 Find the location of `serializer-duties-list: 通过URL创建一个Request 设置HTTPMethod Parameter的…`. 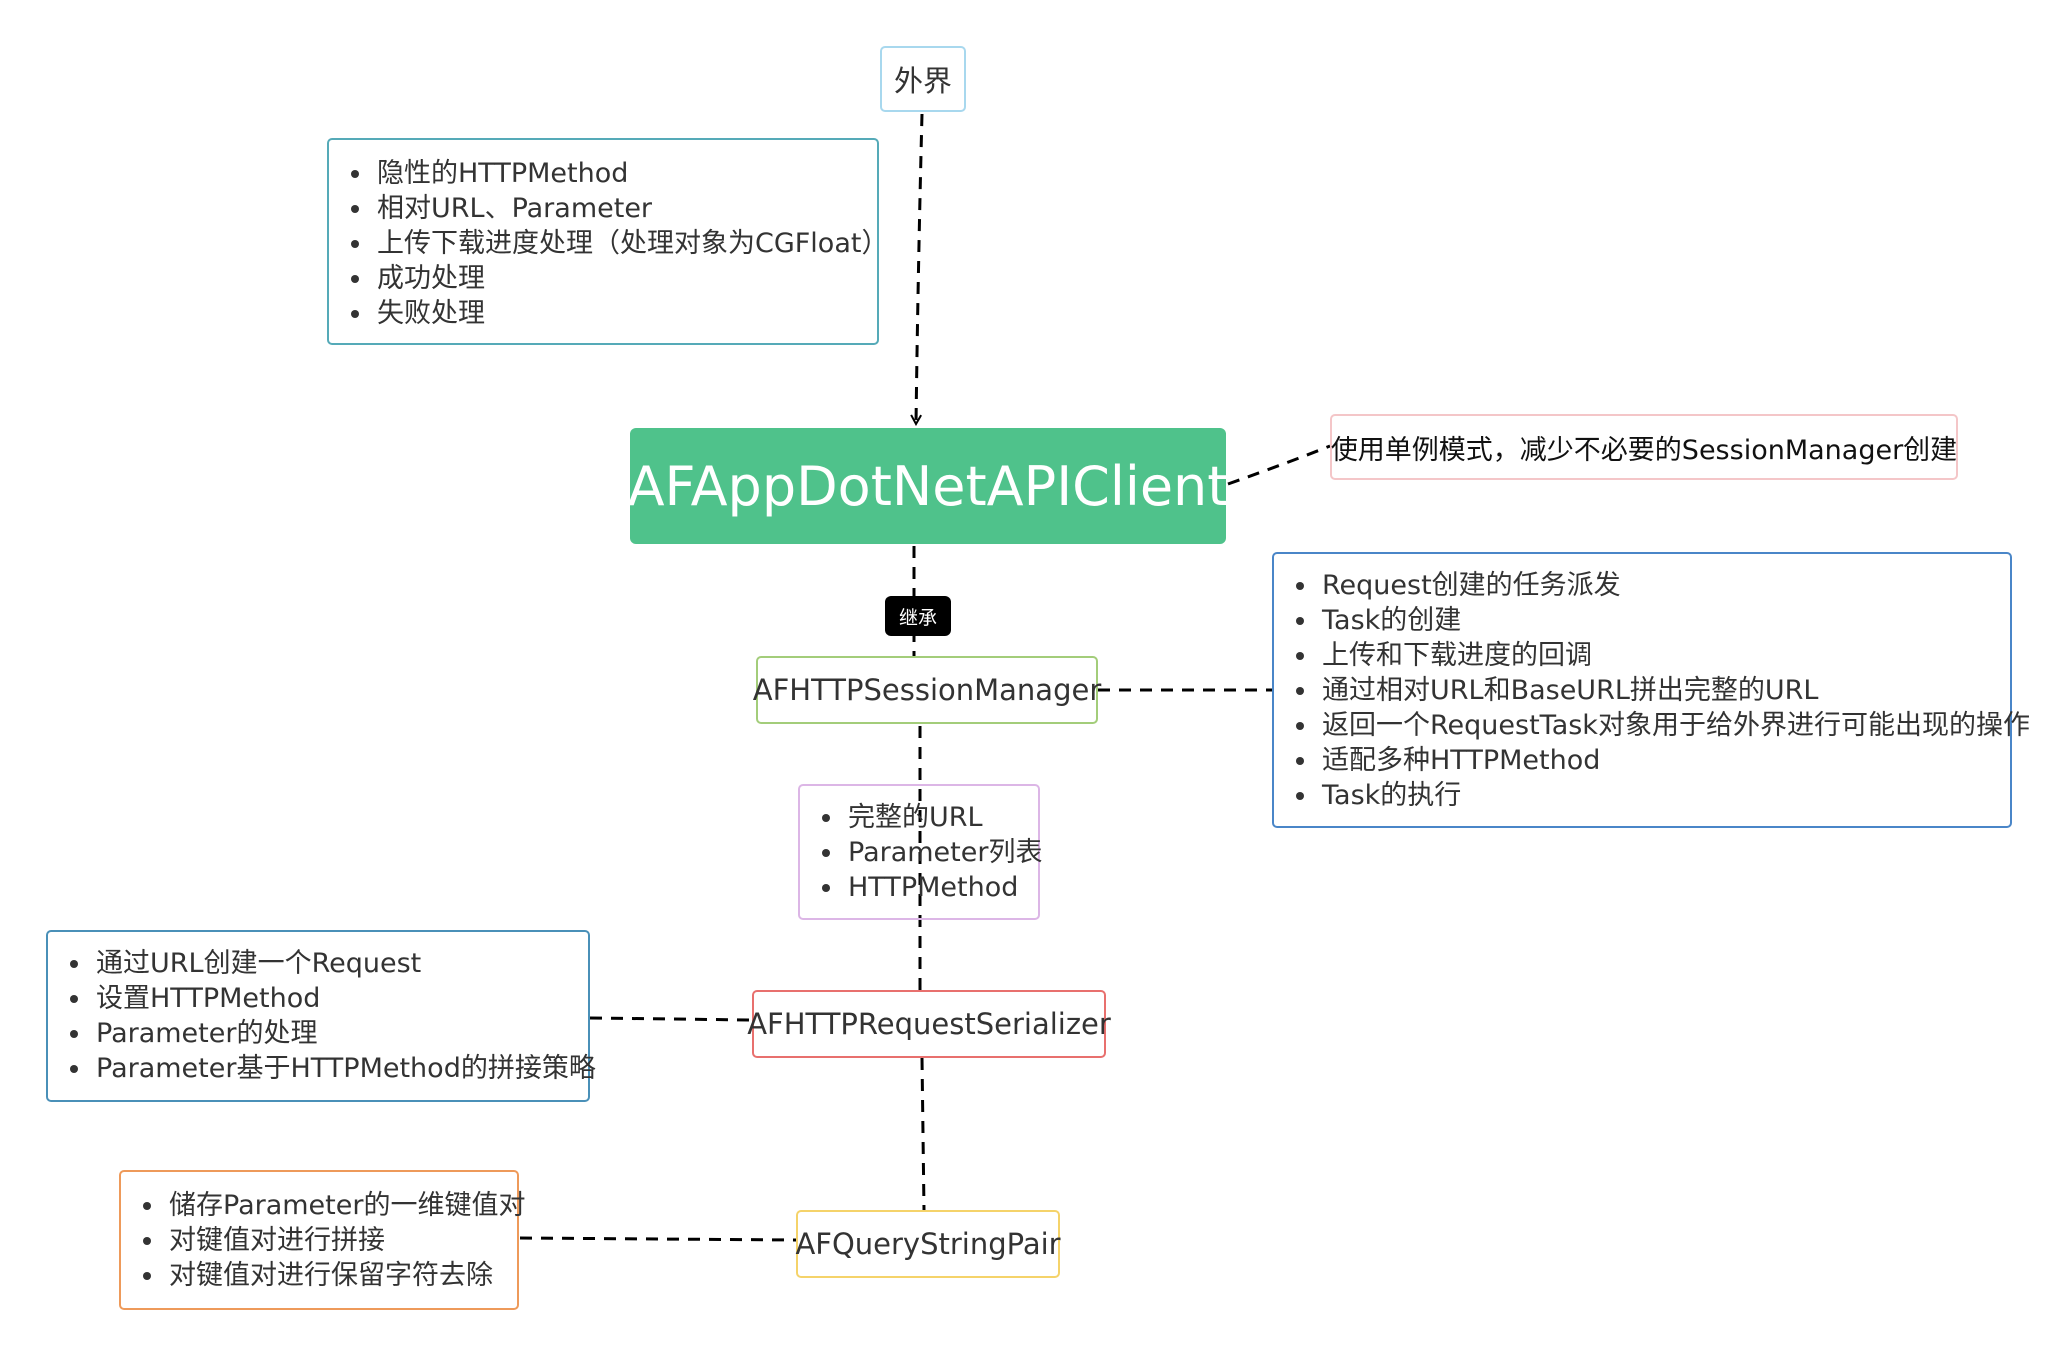

serializer-duties-list: 通过URL创建一个Request 设置HTTPMethod Parameter的… is located at coordinates (322, 1016).